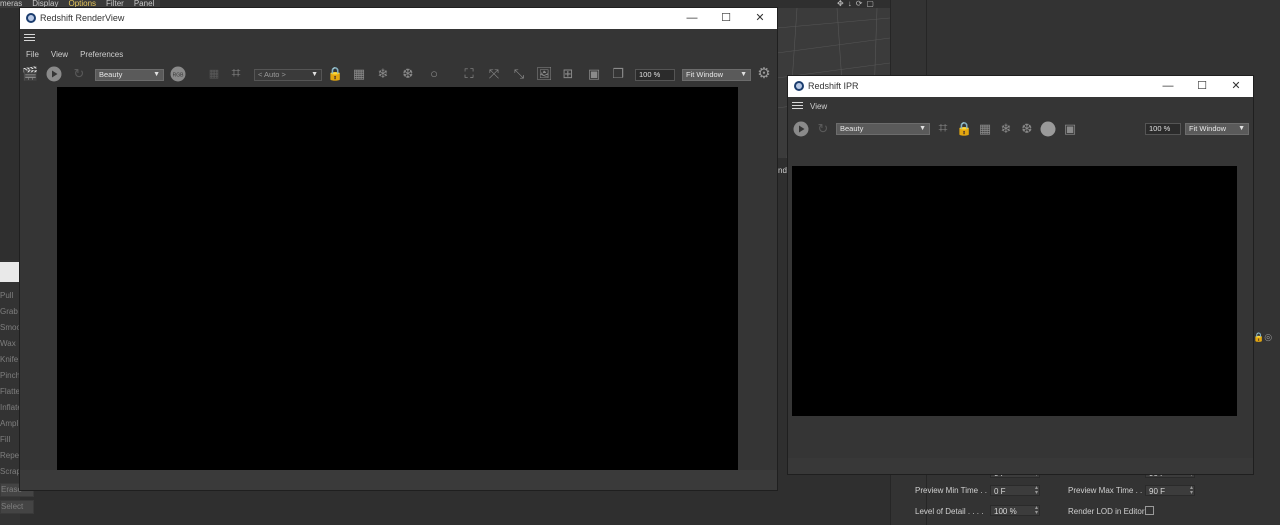 The width and height of the screenshot is (1280, 525). Describe the element at coordinates (1262, 337) in the screenshot. I see `panel-lock-icons: 🔒◎` at that location.